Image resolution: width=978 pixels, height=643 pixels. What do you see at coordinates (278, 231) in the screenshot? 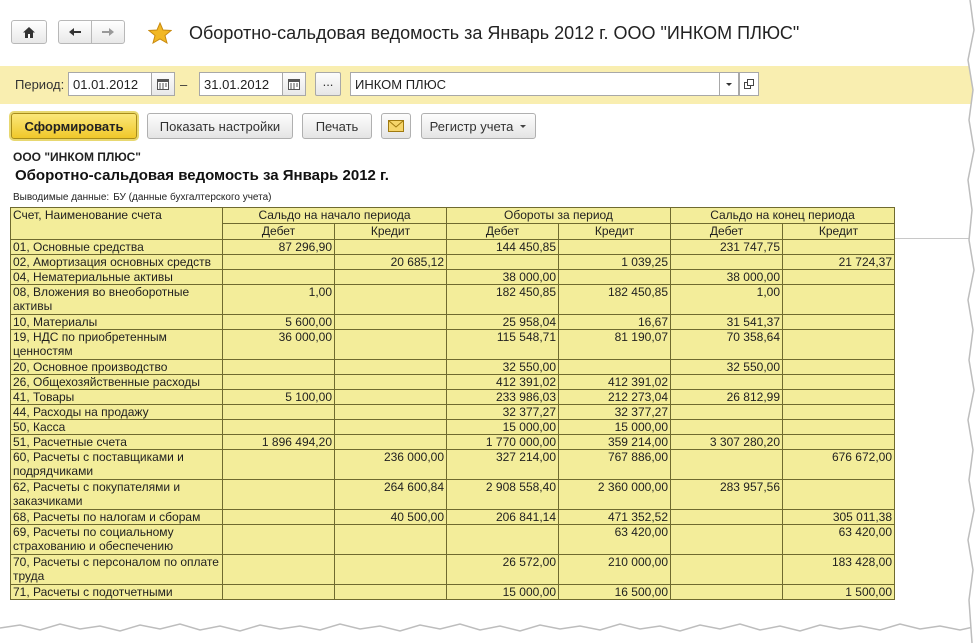
I see `header-opening-debit: Дебет` at bounding box center [278, 231].